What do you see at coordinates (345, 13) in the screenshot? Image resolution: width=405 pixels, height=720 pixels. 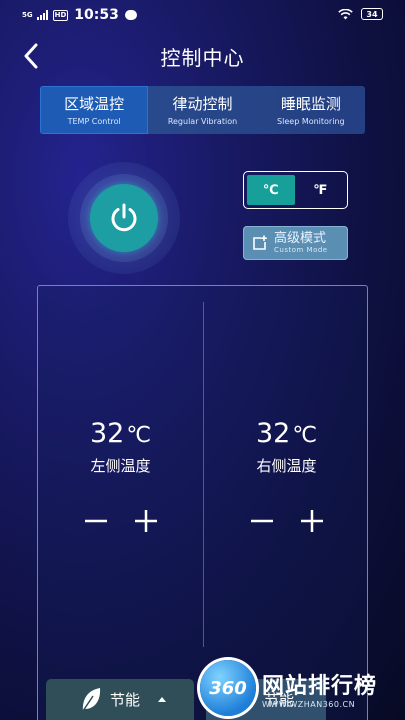 I see `wifi-icon` at bounding box center [345, 13].